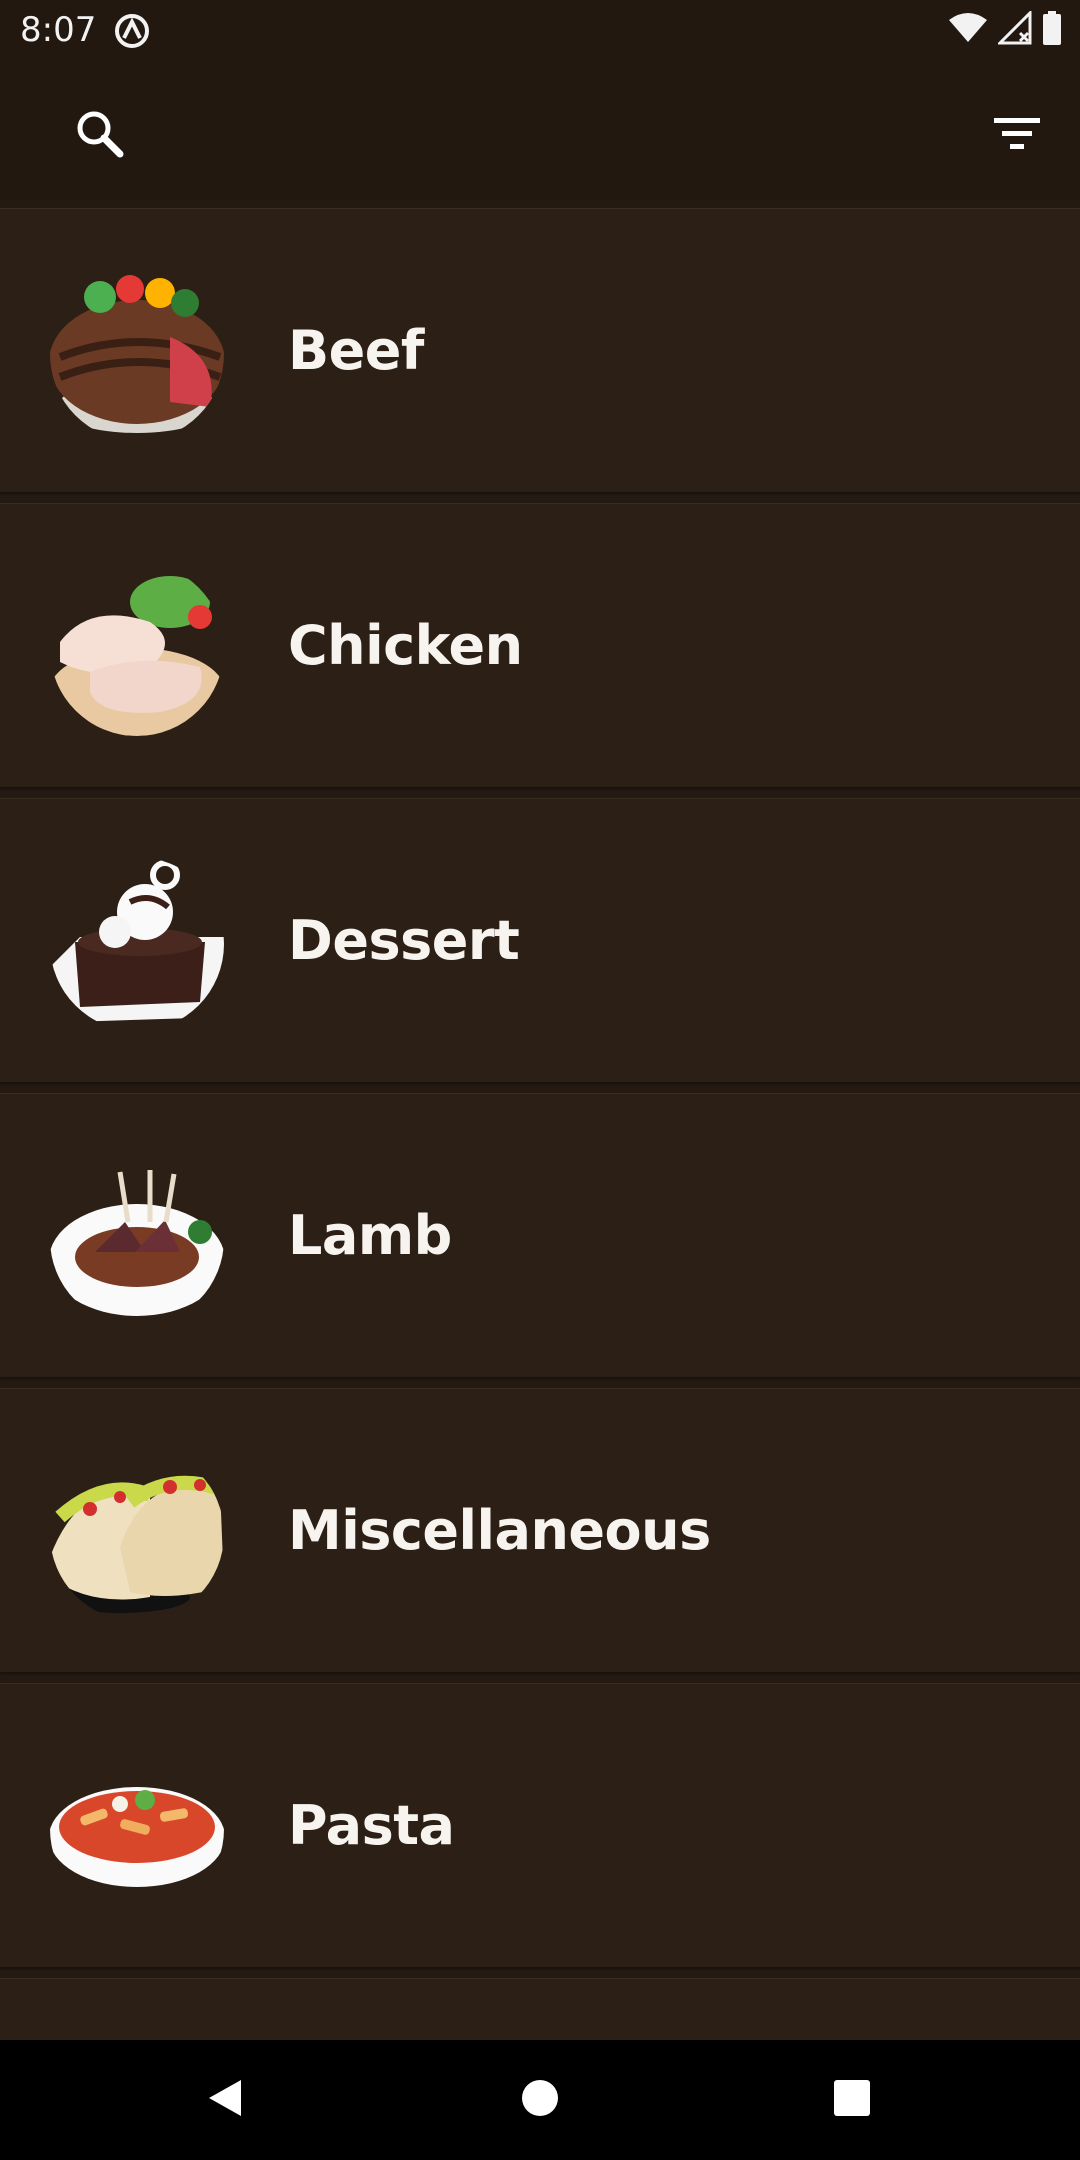 Image resolution: width=1080 pixels, height=2160 pixels. What do you see at coordinates (58, 30) in the screenshot?
I see `status-time: 8:07` at bounding box center [58, 30].